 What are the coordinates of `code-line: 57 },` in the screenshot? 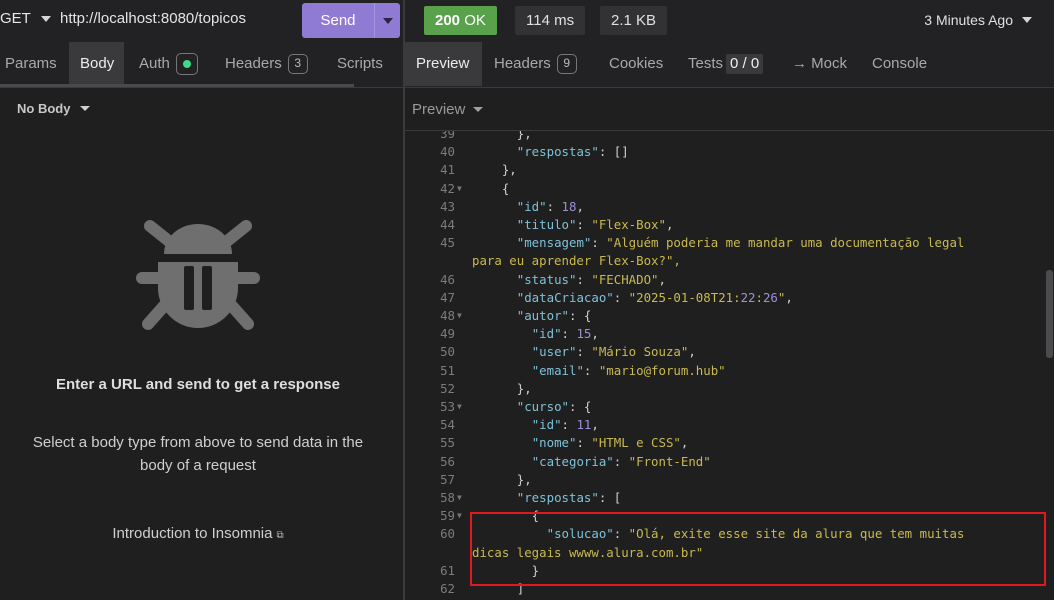 It's located at (725, 480).